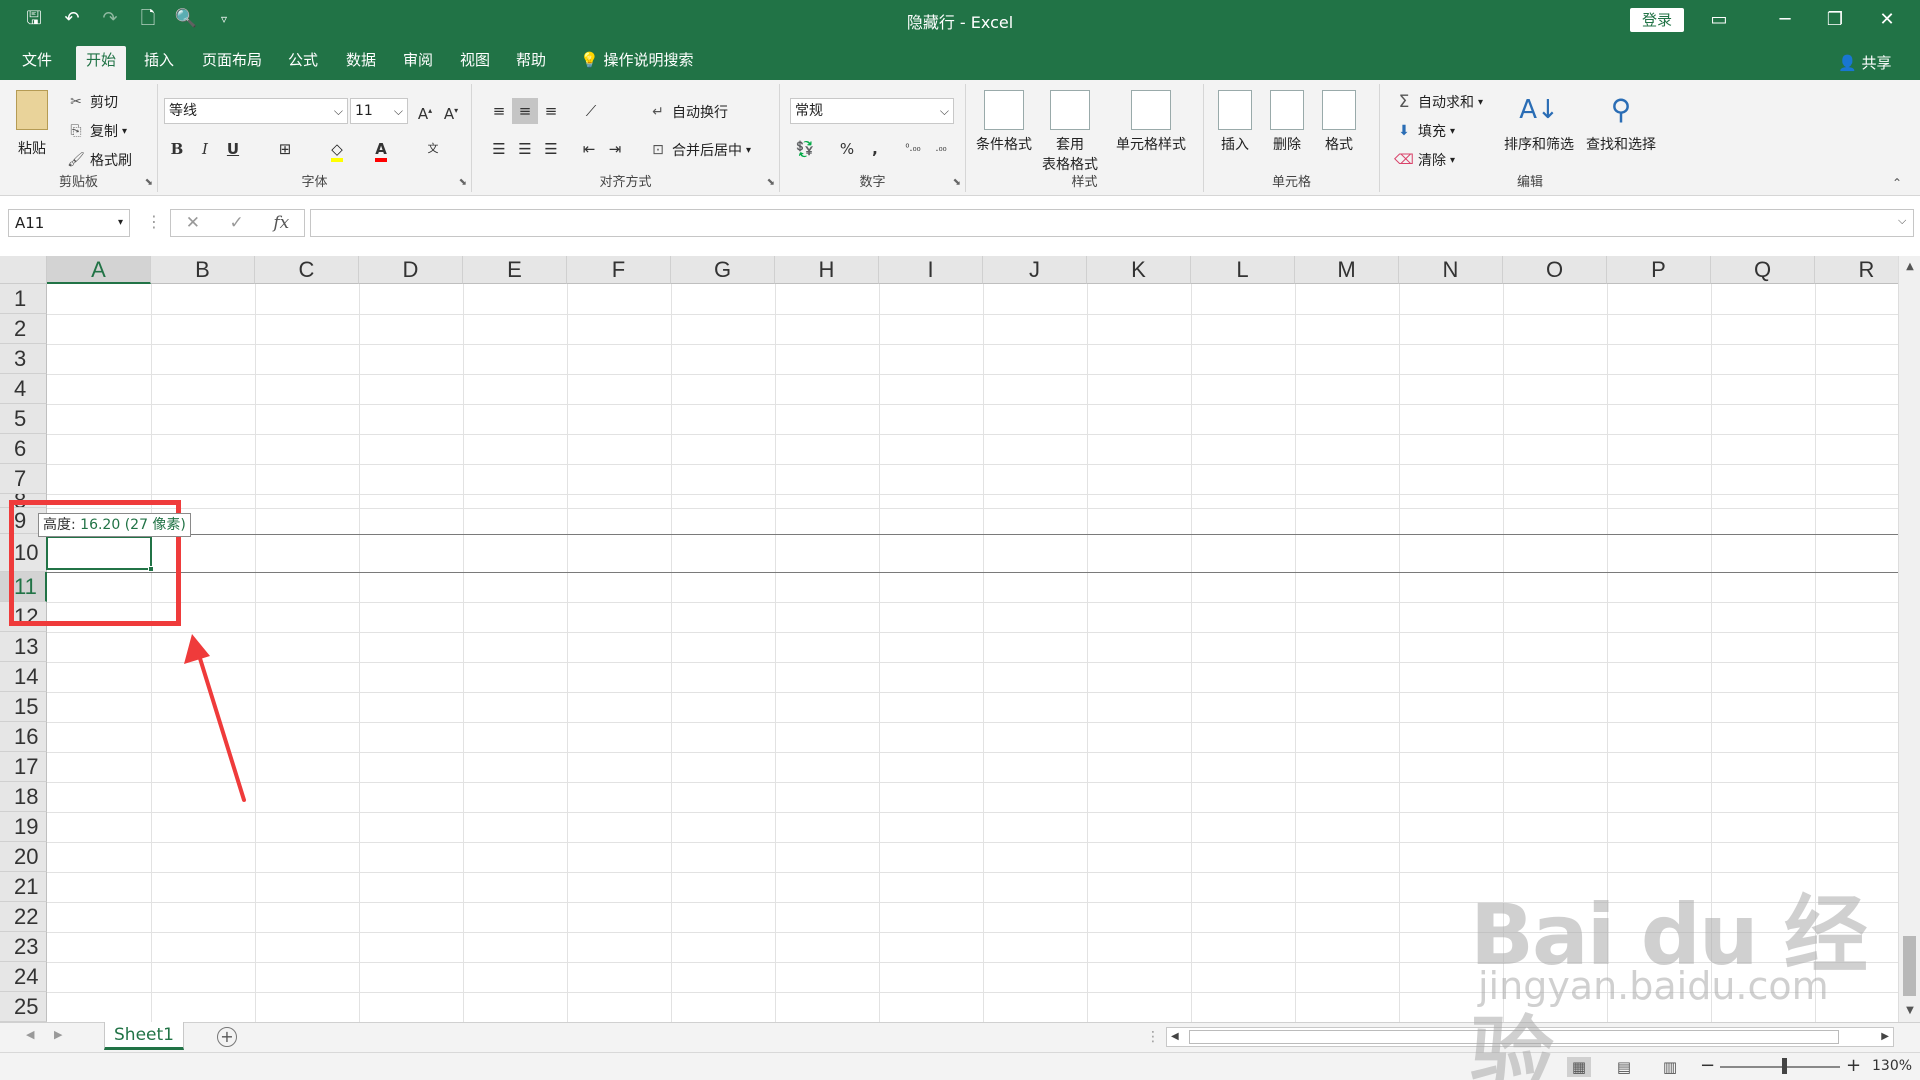 The image size is (1920, 1080). What do you see at coordinates (1175, 1037) in the screenshot?
I see `scroll-left-icon: ◀` at bounding box center [1175, 1037].